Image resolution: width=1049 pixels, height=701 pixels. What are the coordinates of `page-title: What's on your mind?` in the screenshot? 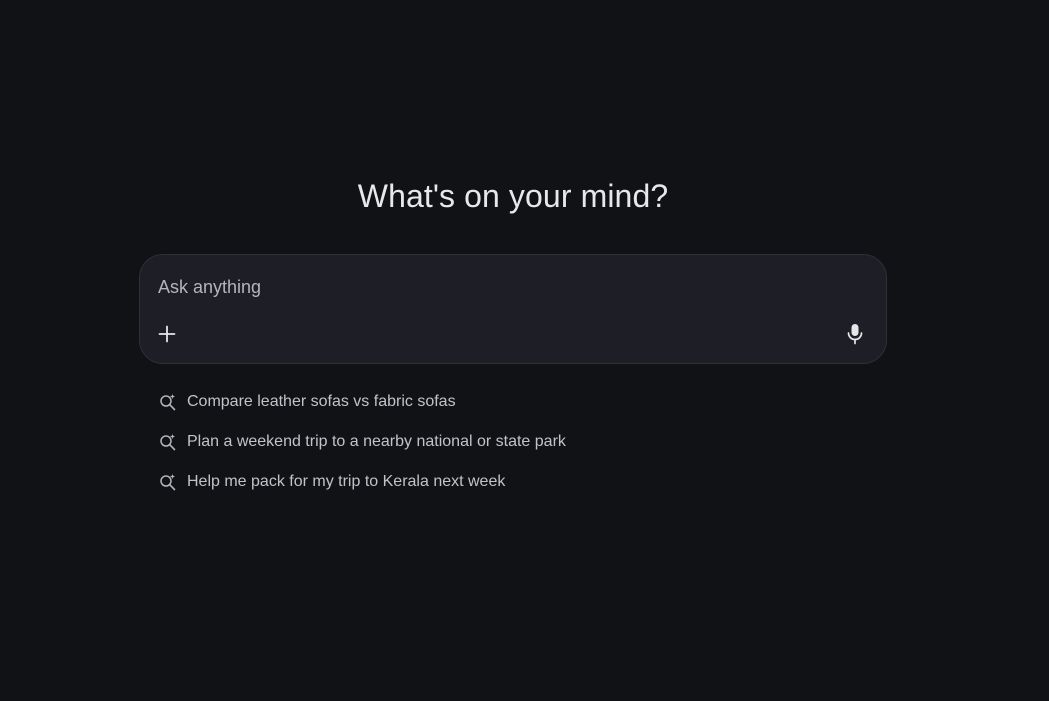 It's located at (513, 196).